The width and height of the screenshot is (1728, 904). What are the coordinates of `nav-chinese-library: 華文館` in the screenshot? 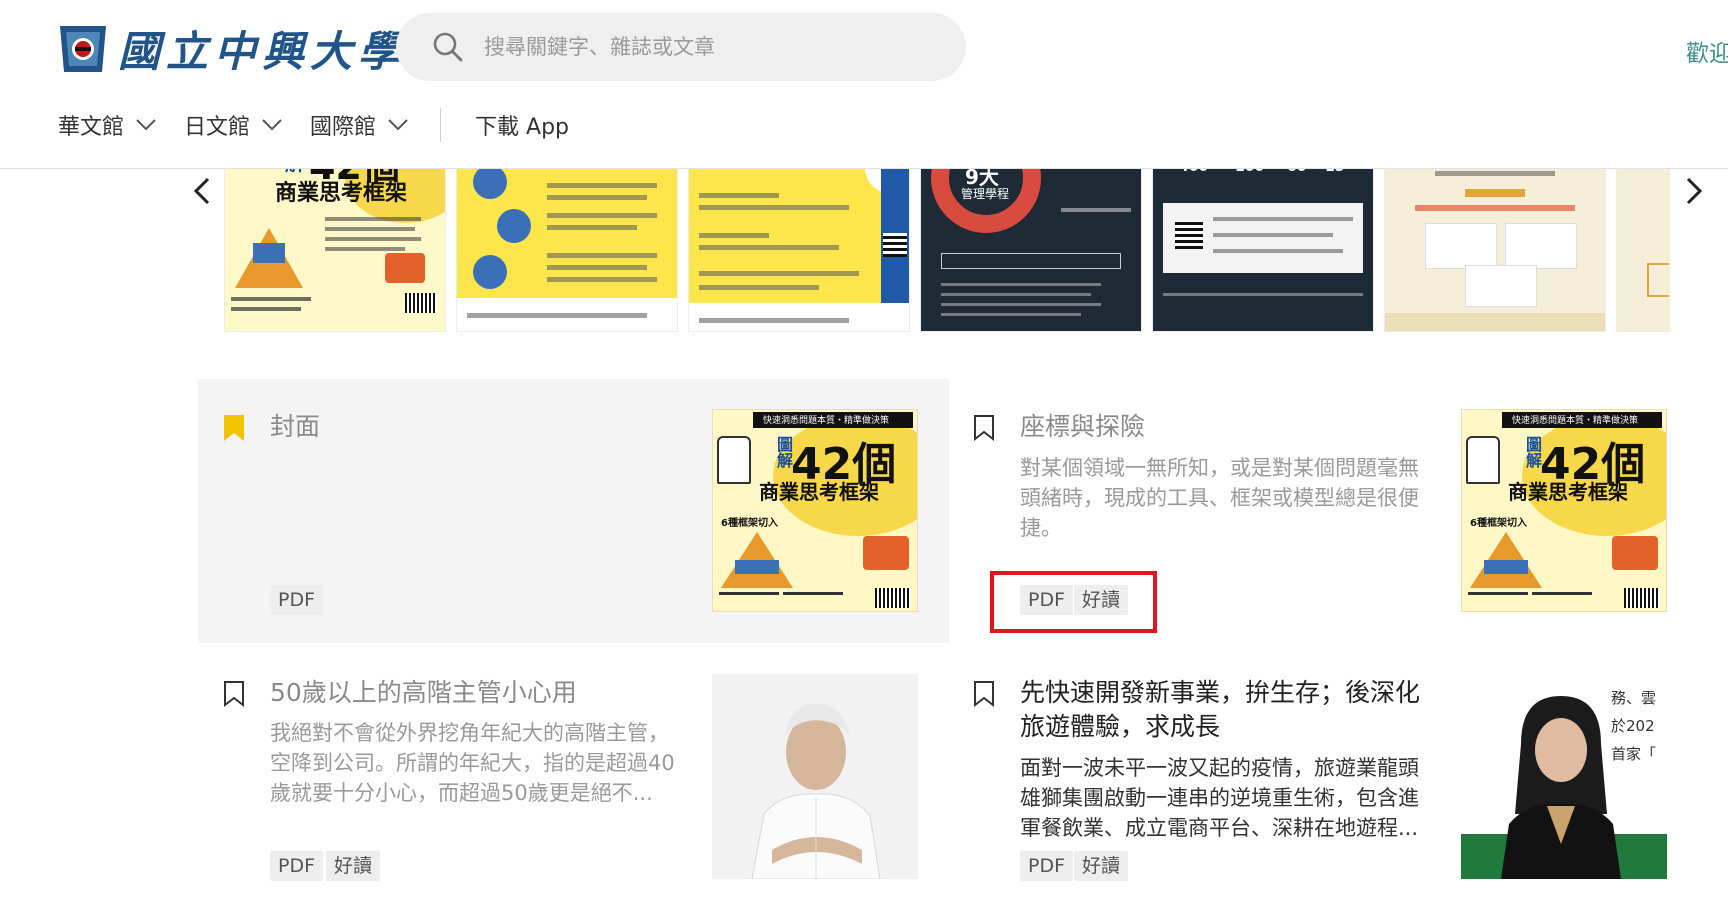 It's located at (107, 125).